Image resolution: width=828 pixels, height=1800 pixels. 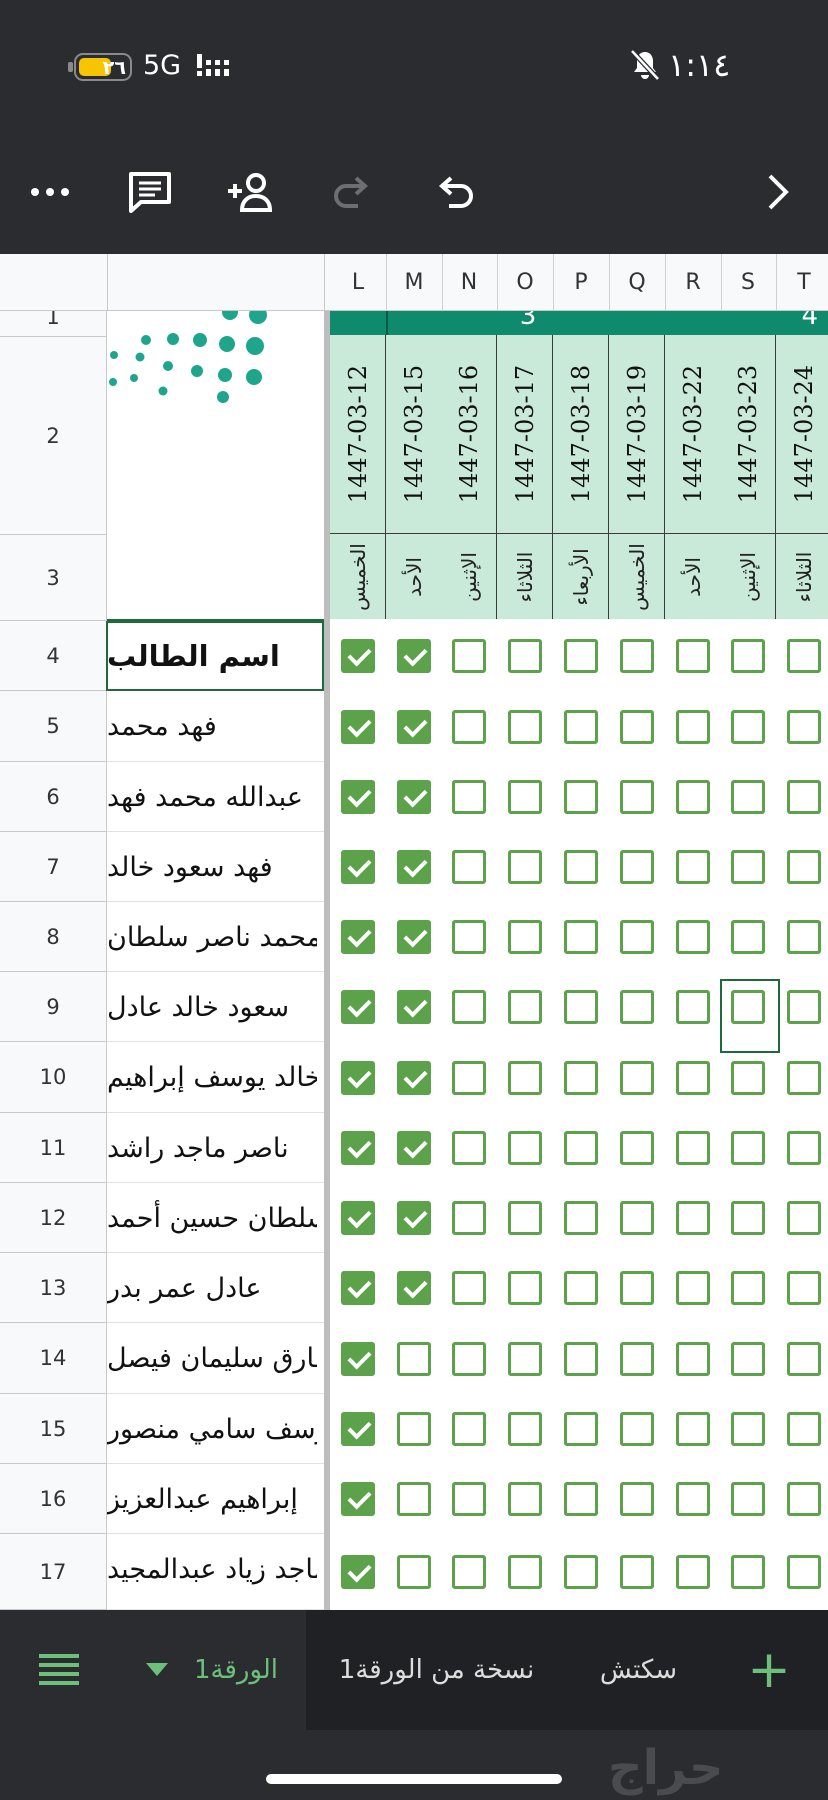 What do you see at coordinates (358, 656) in the screenshot?
I see `header-row-checkbox-l` at bounding box center [358, 656].